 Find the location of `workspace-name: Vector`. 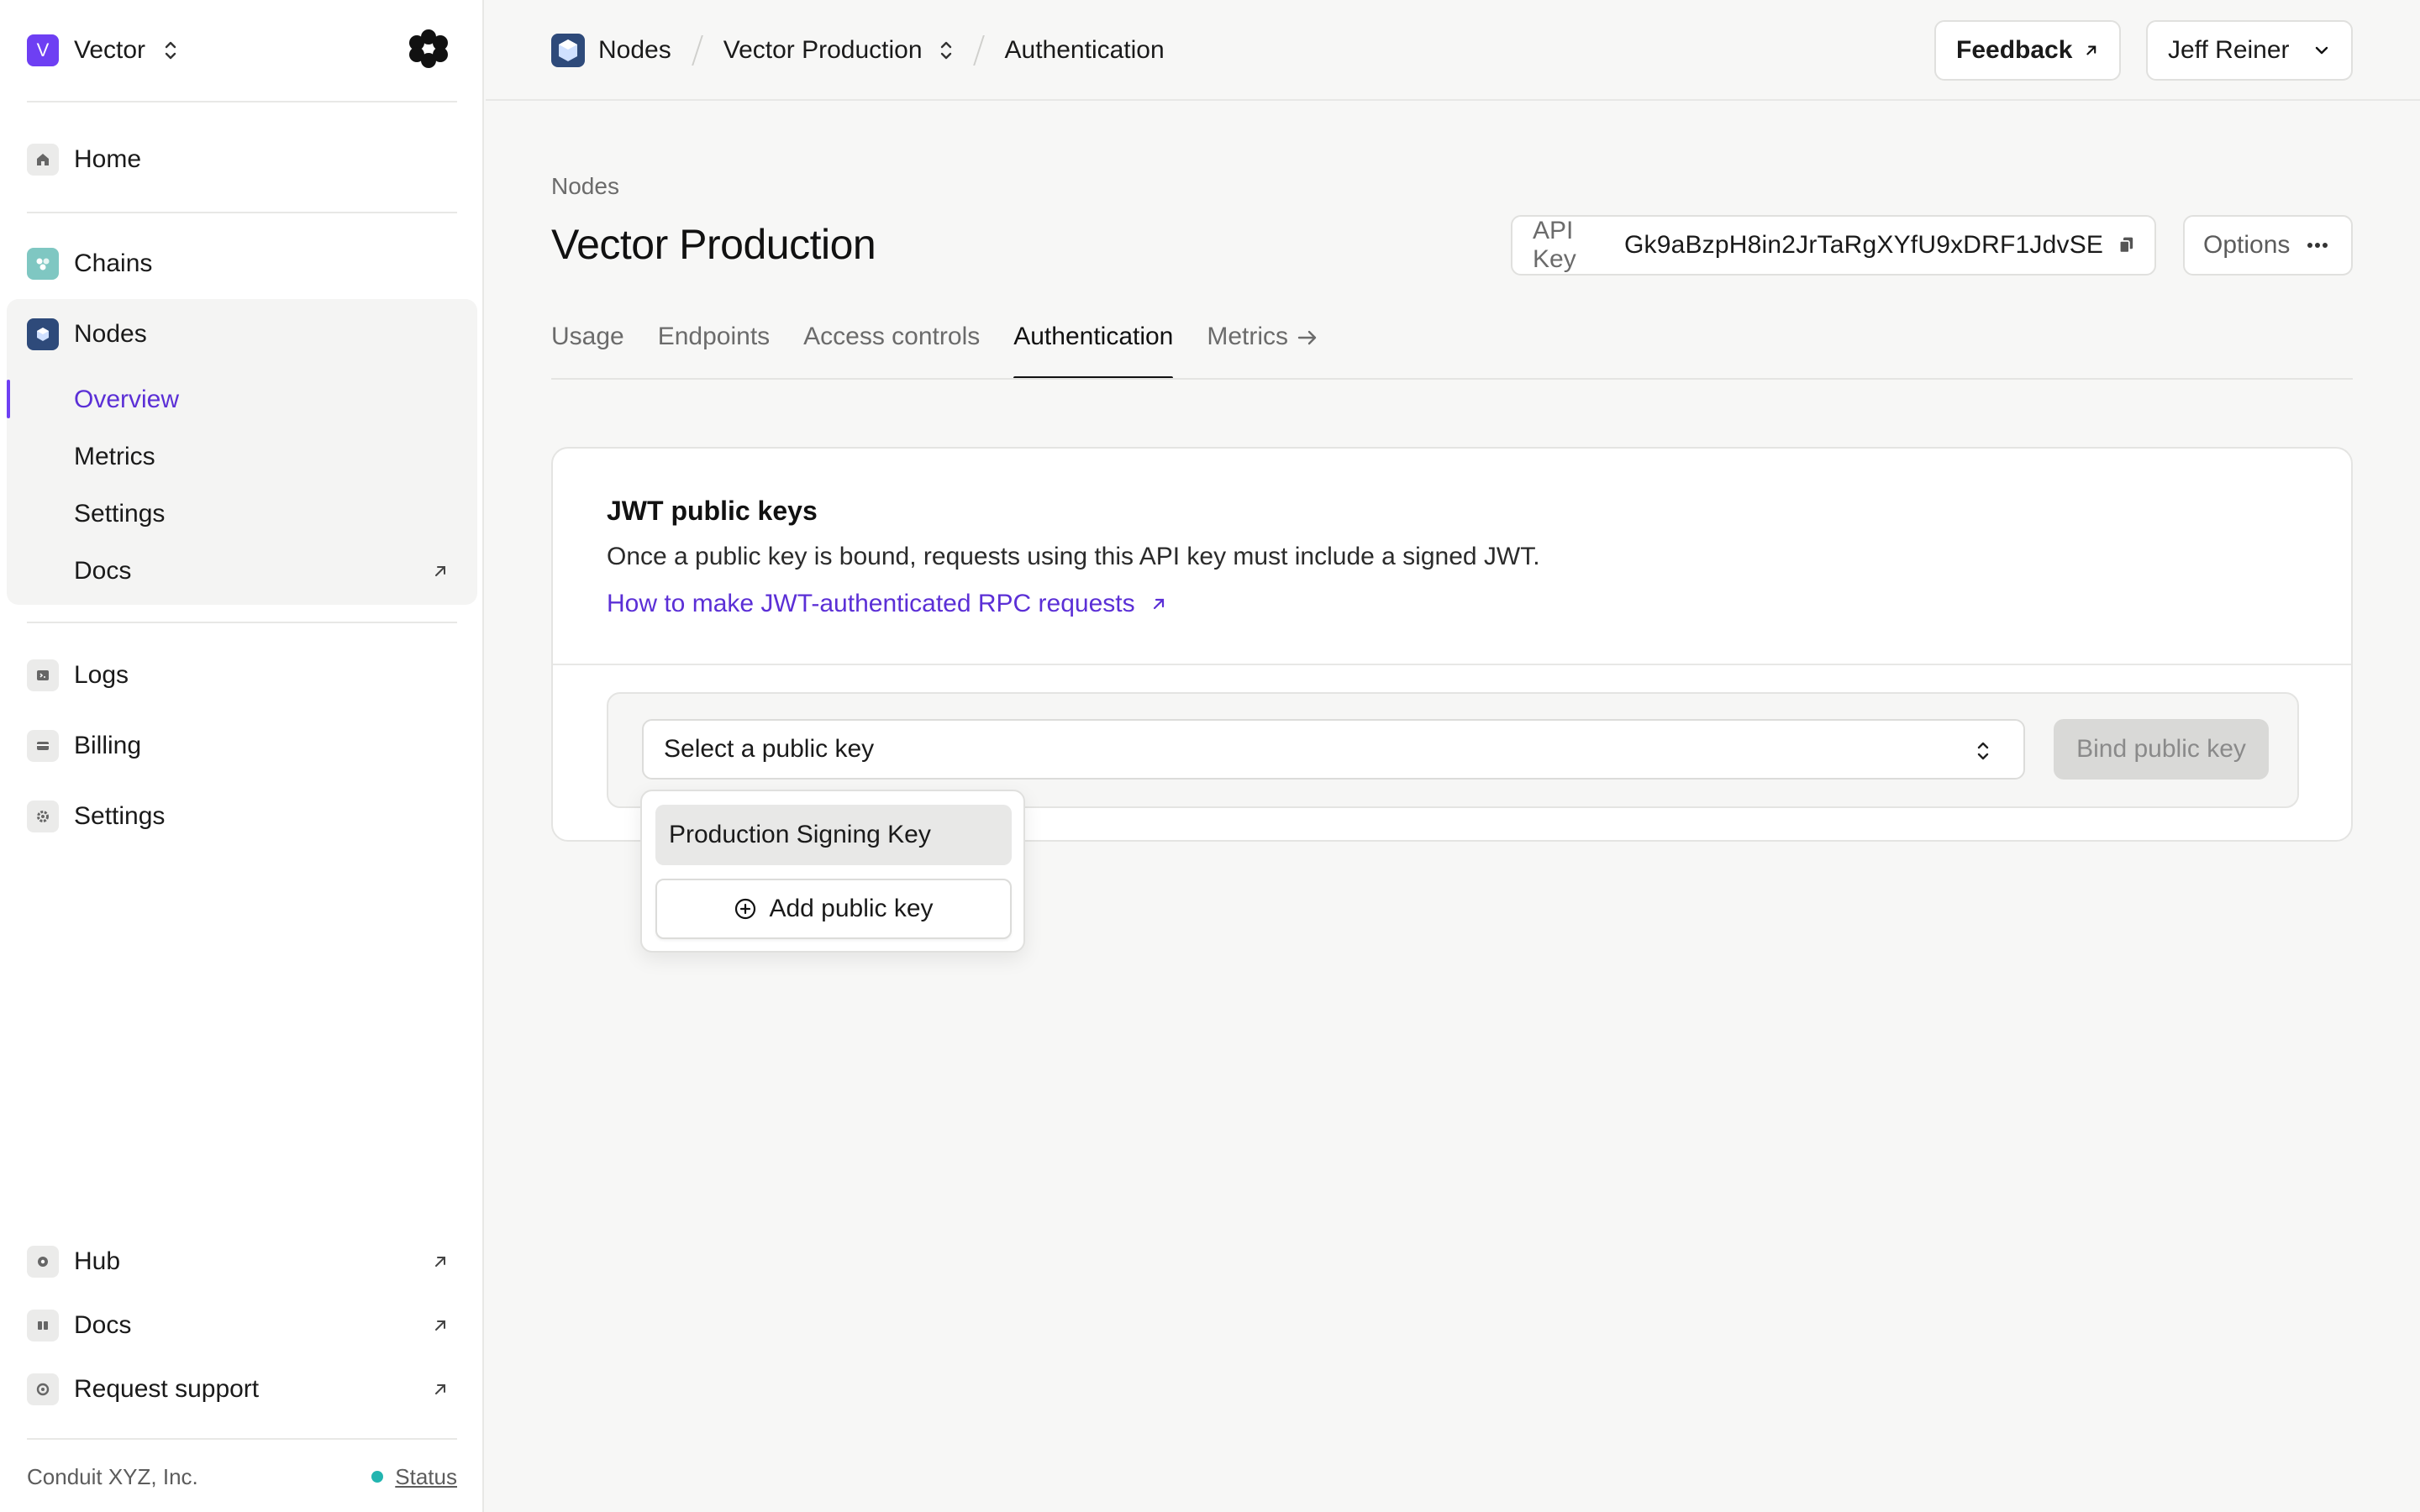

workspace-name: Vector is located at coordinates (110, 50).